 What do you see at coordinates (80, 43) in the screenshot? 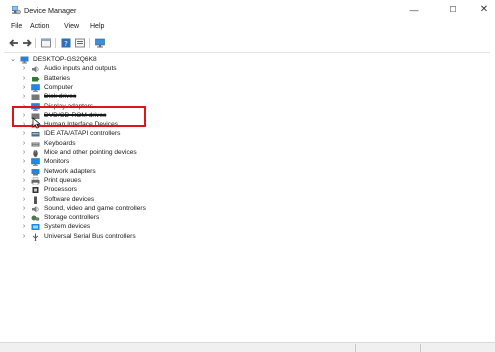
I see `show-hidden-icon` at bounding box center [80, 43].